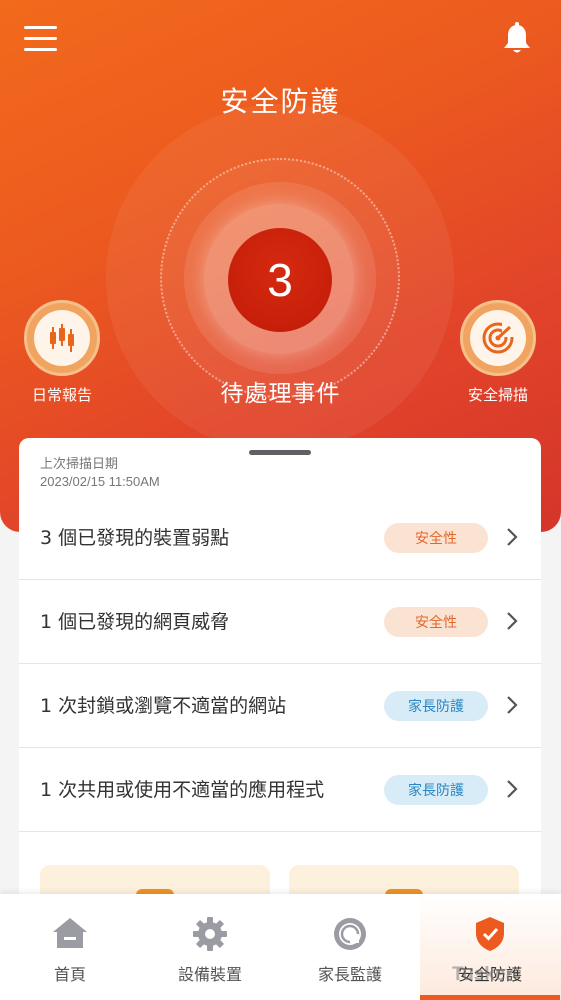 Image resolution: width=561 pixels, height=1000 pixels. Describe the element at coordinates (350, 934) in the screenshot. I see `parental-icon` at that location.